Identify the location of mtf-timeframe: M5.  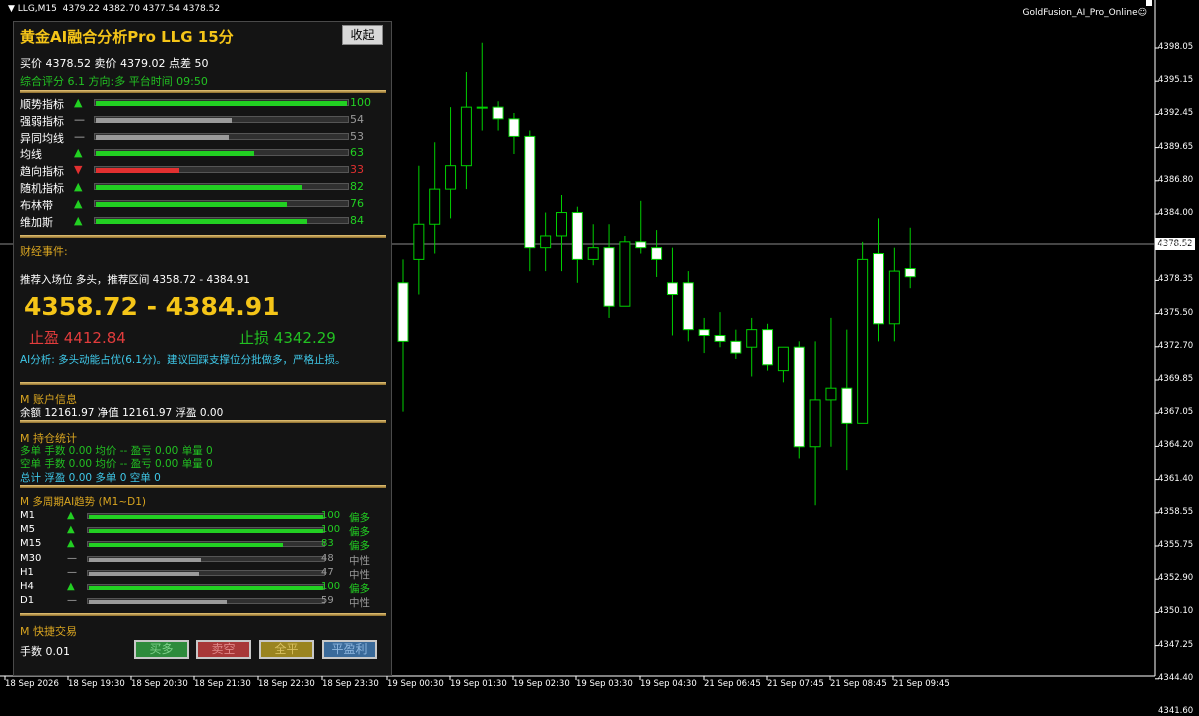
(27, 530).